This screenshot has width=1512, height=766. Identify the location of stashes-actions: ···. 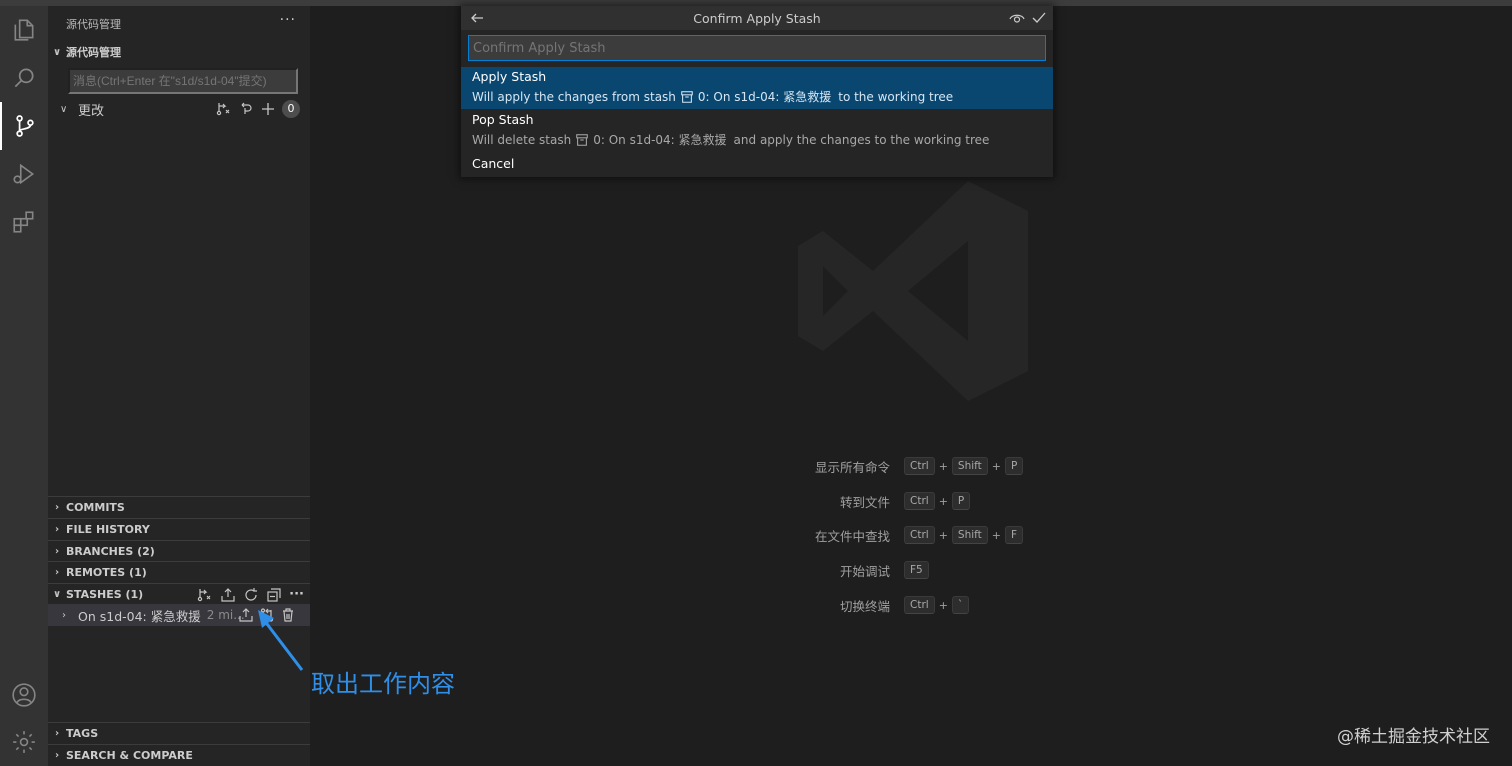
(250, 595).